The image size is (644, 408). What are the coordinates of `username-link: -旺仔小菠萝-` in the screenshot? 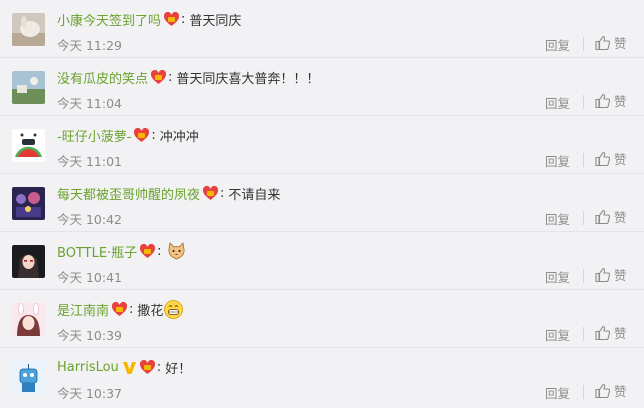 It's located at (94, 135).